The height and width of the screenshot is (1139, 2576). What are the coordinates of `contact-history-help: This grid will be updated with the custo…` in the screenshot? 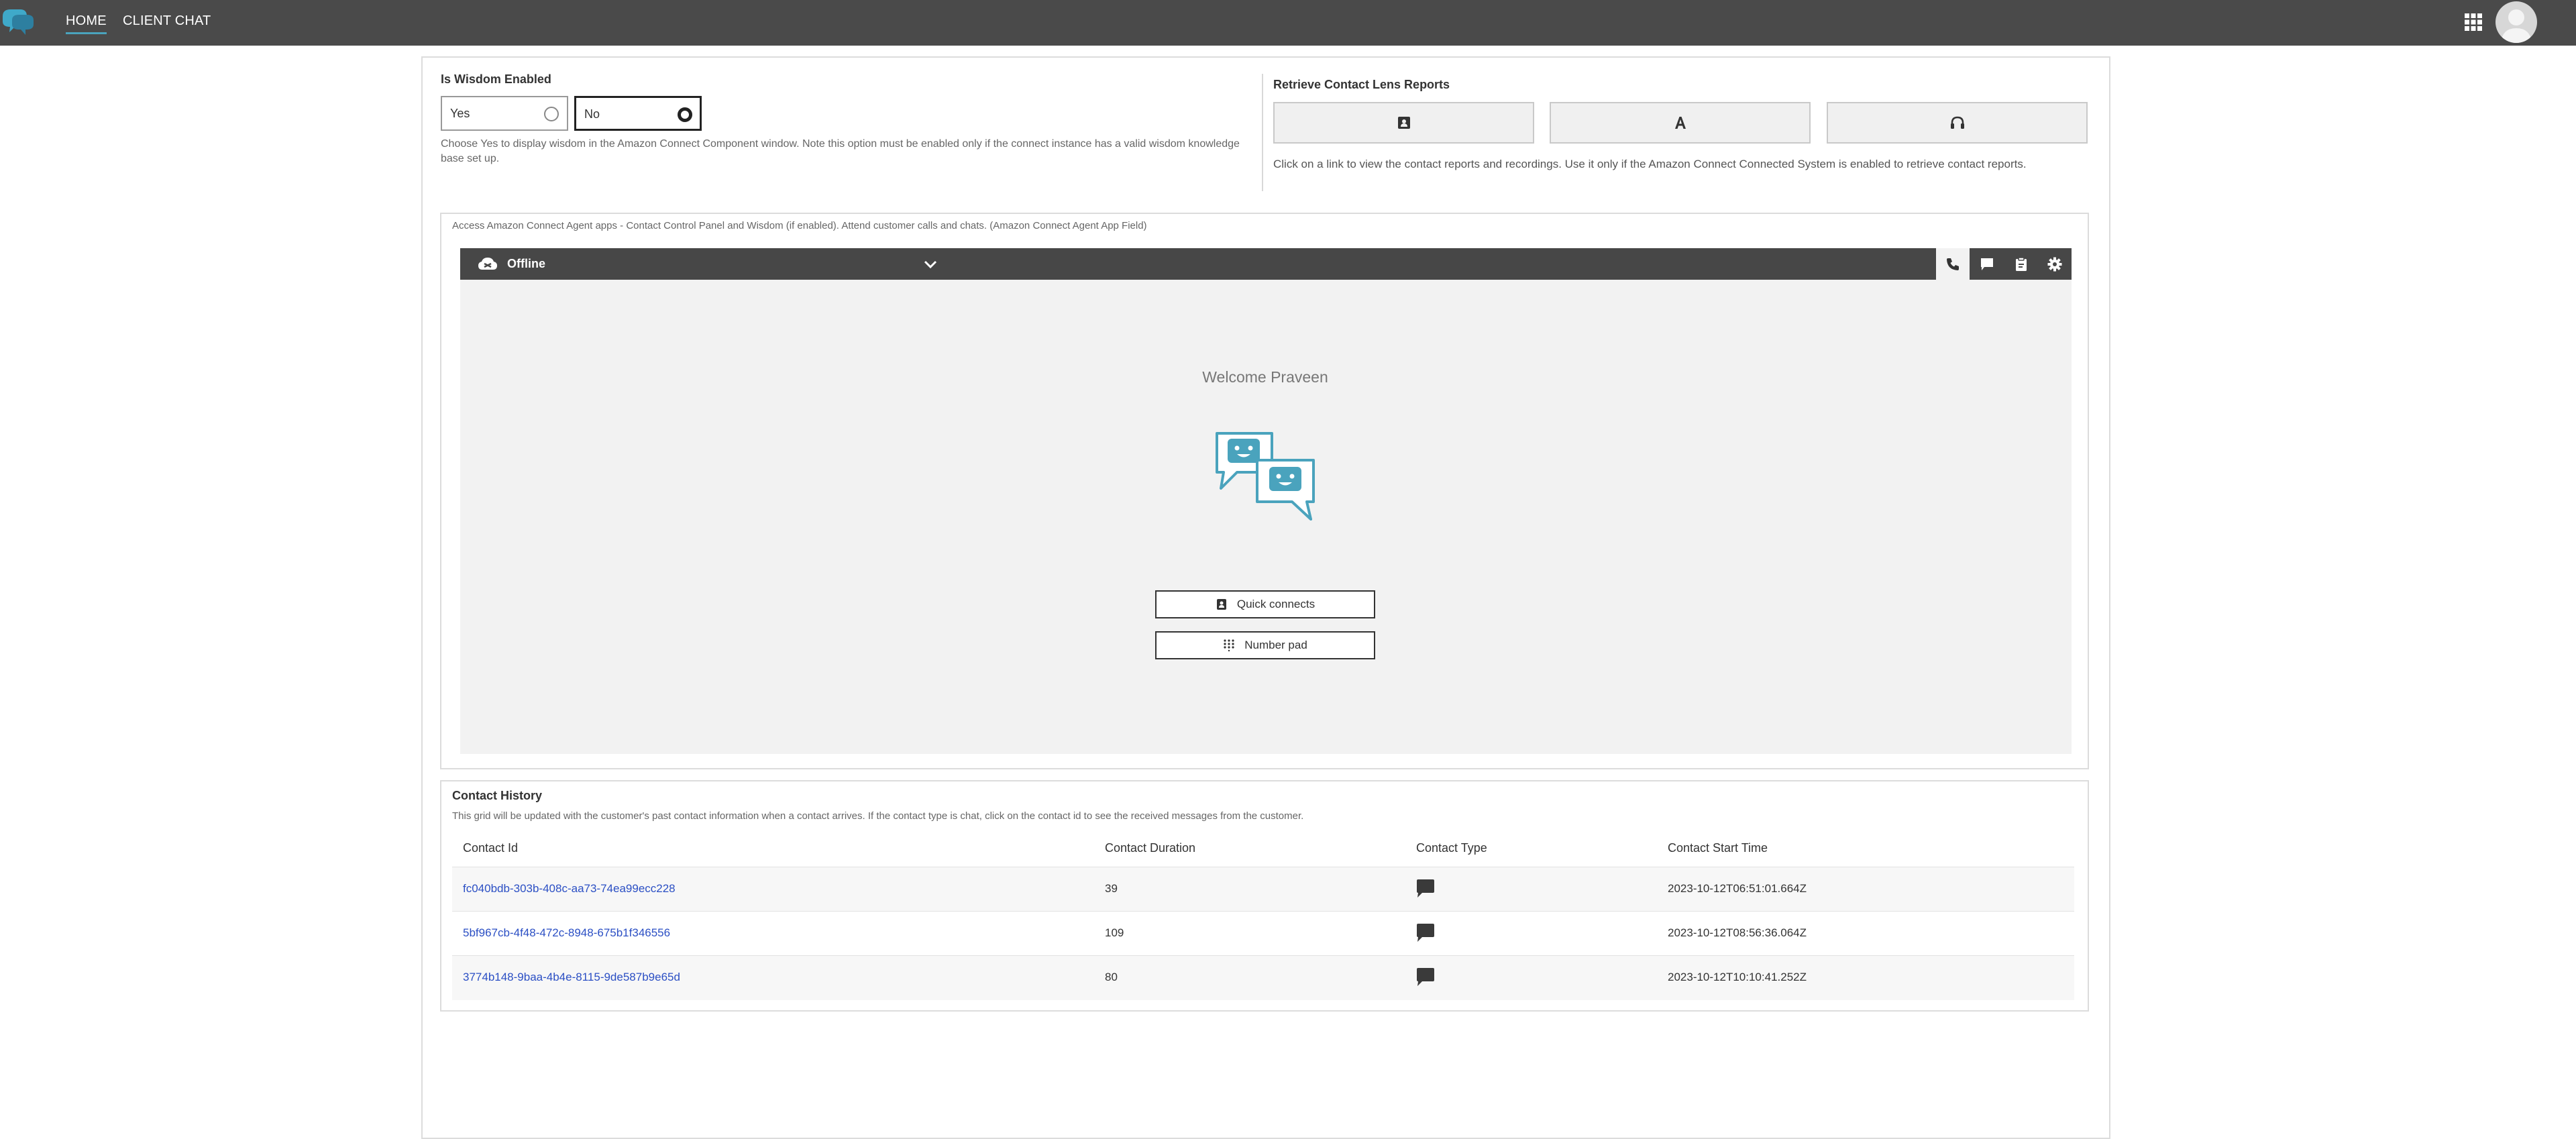 It's located at (878, 816).